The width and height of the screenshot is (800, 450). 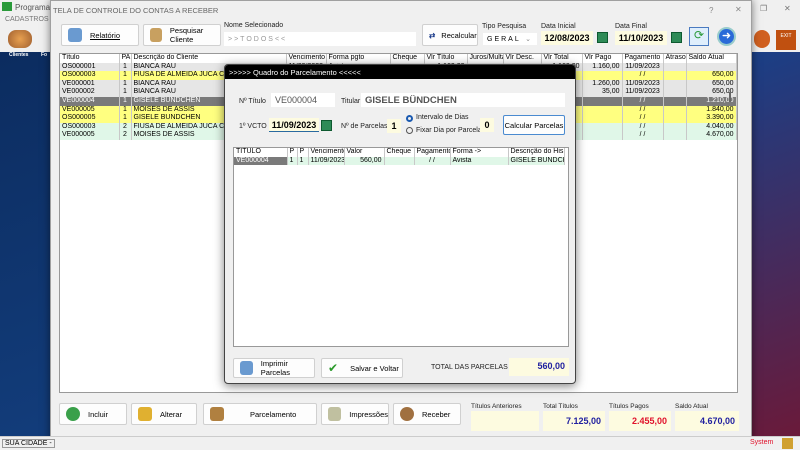 What do you see at coordinates (567, 38) in the screenshot?
I see `data-inicial-input: 12/08/2023` at bounding box center [567, 38].